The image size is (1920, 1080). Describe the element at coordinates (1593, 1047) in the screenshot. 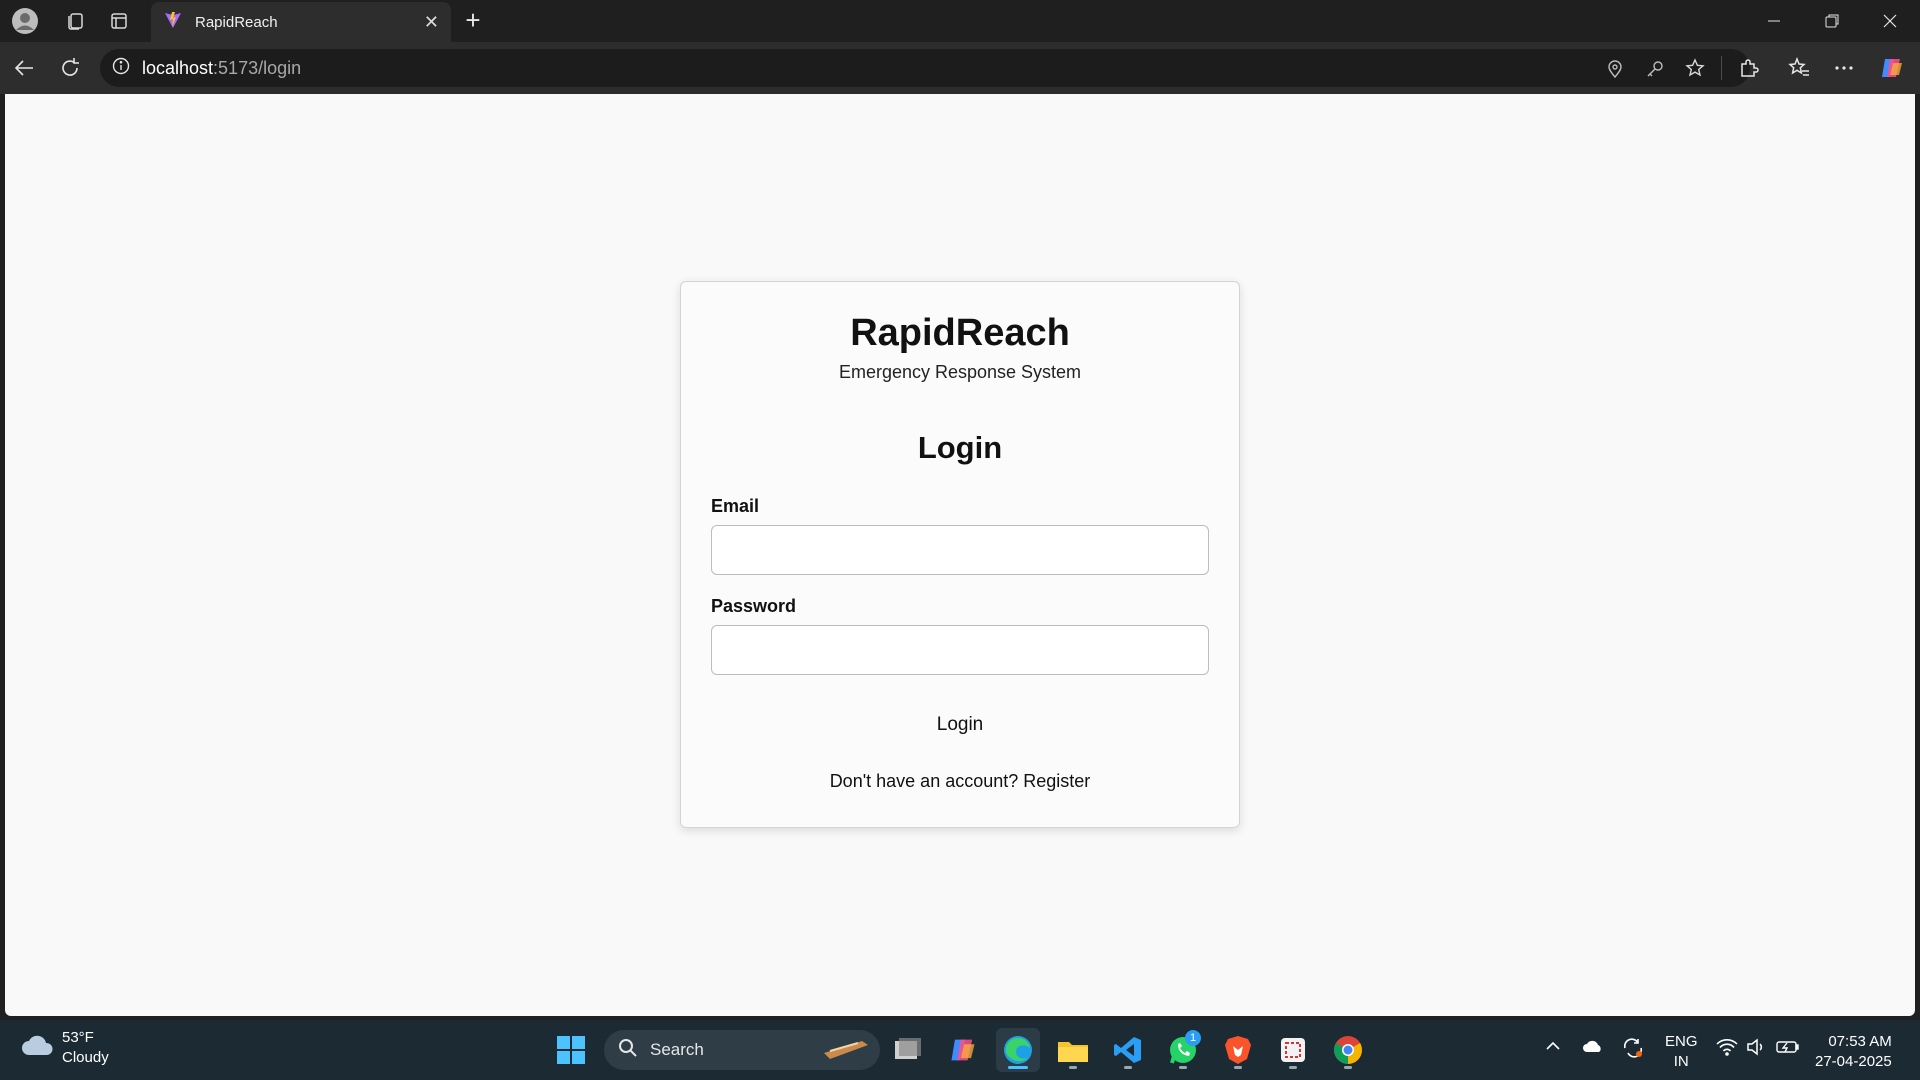

I see `onedrive-icon` at that location.